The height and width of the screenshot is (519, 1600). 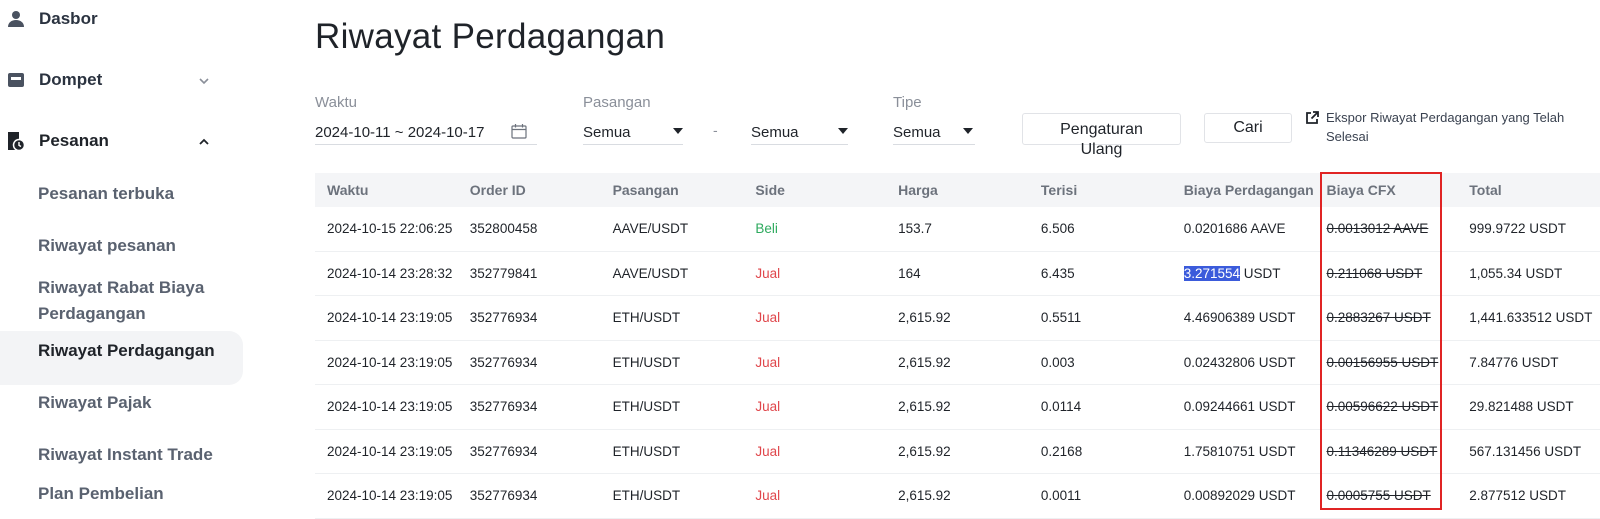 I want to click on date-range-input: 2024-10-11 ~ 2024-10-17, so click(x=426, y=132).